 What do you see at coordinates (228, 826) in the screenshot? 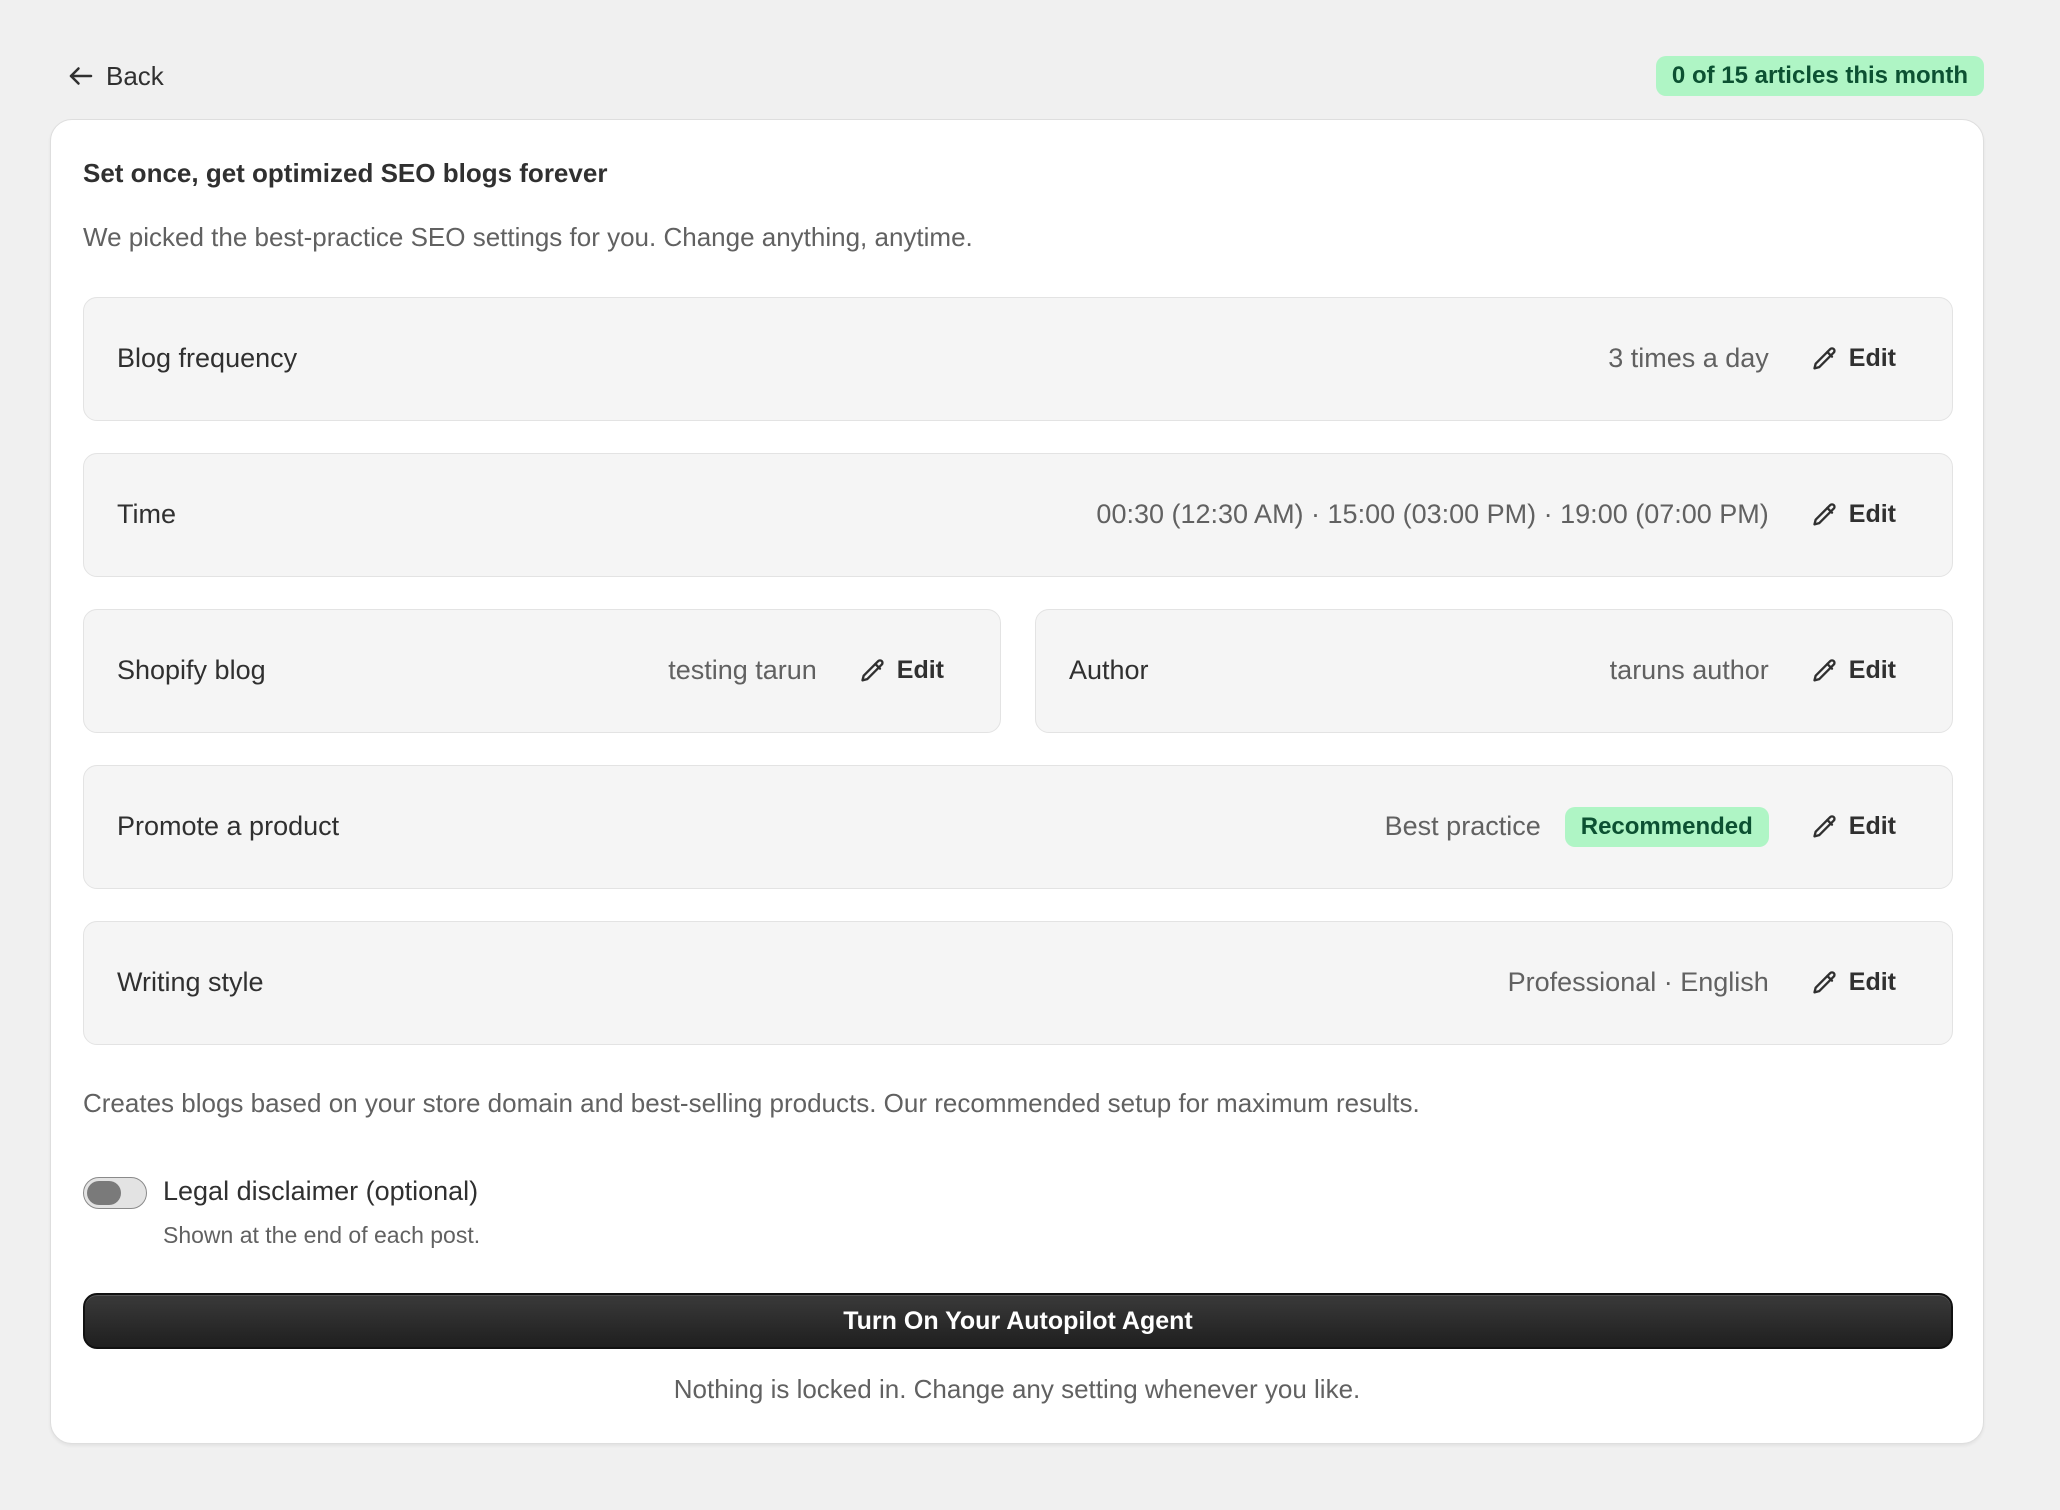
I see `setting-label: Promote a product` at bounding box center [228, 826].